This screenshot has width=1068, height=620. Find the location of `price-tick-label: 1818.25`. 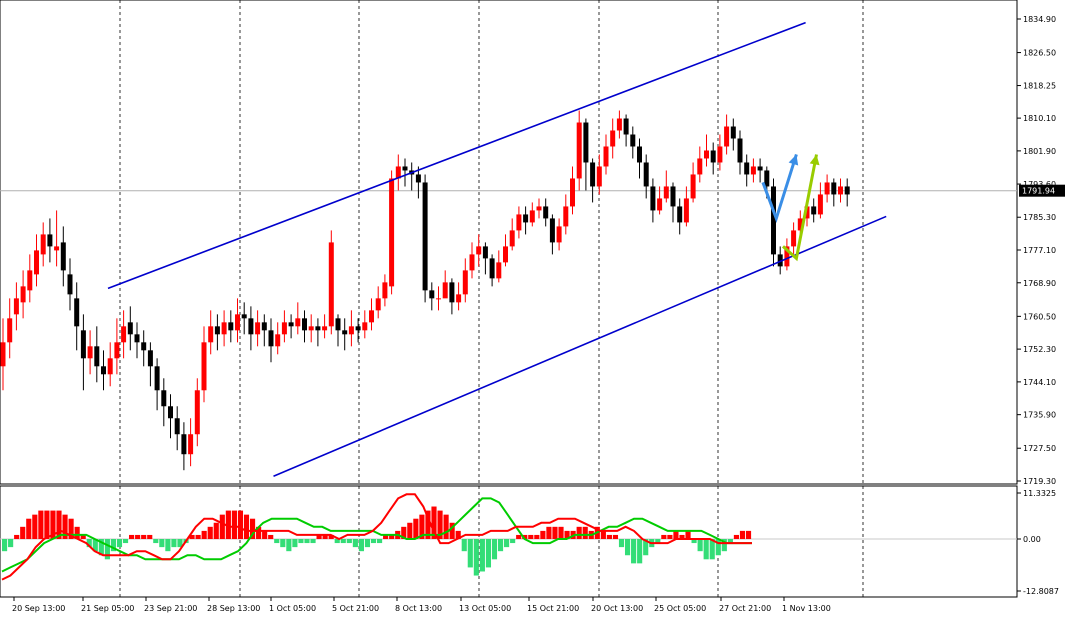

price-tick-label: 1818.25 is located at coordinates (1039, 86).